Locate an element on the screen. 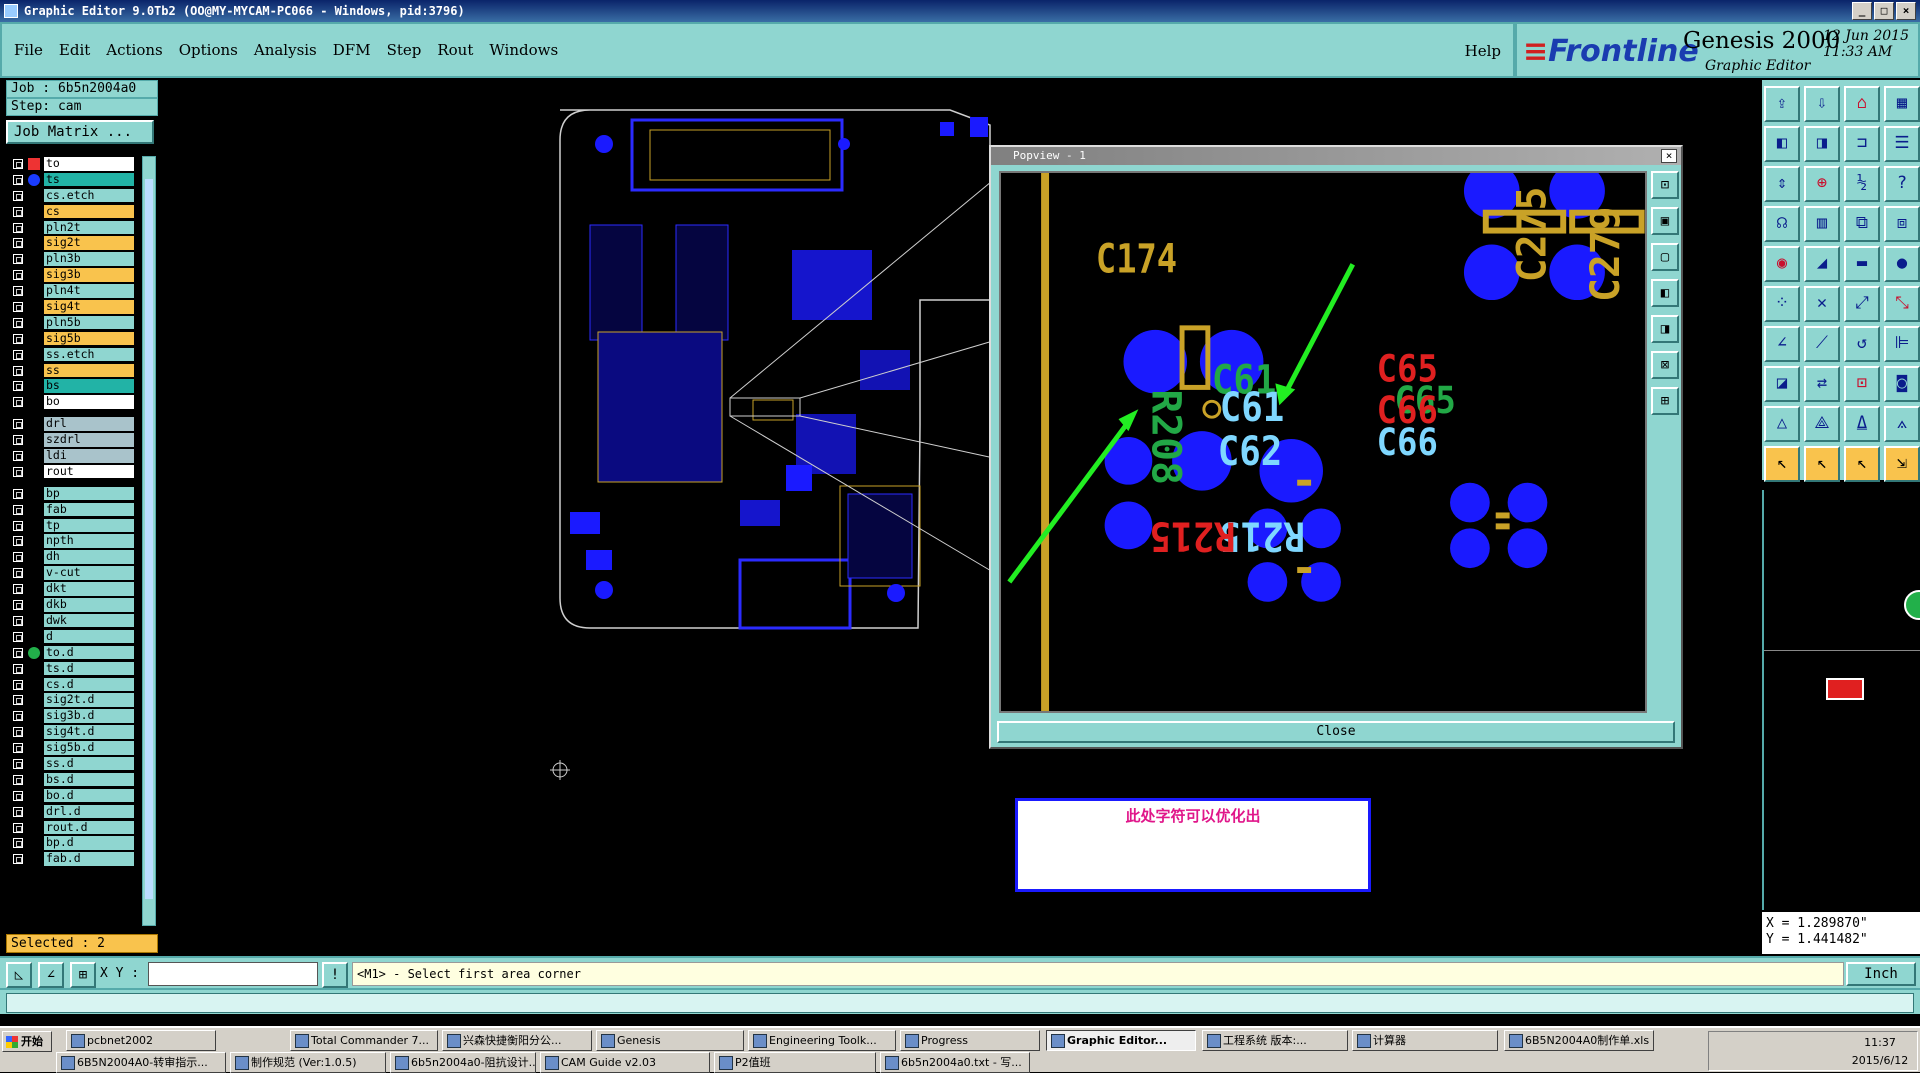 This screenshot has height=1073, width=1920. pad-icon: ◪ is located at coordinates (1782, 384).